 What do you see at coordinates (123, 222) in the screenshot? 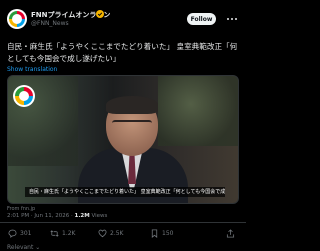
I see `divider` at bounding box center [123, 222].